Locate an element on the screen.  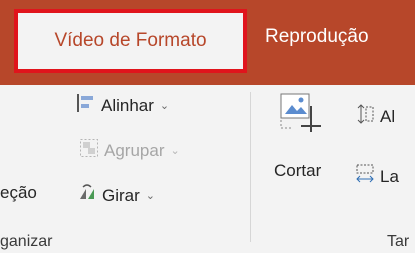
rotate-label: Girar is located at coordinates (121, 195).